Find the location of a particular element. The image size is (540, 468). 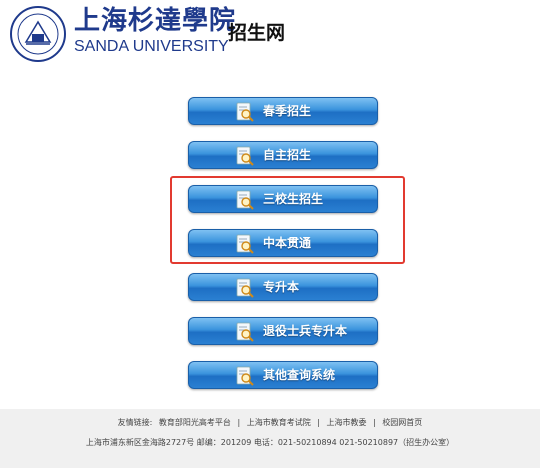

veteran-college-to-undergrad-button: 退役士兵专升本 is located at coordinates (283, 331).